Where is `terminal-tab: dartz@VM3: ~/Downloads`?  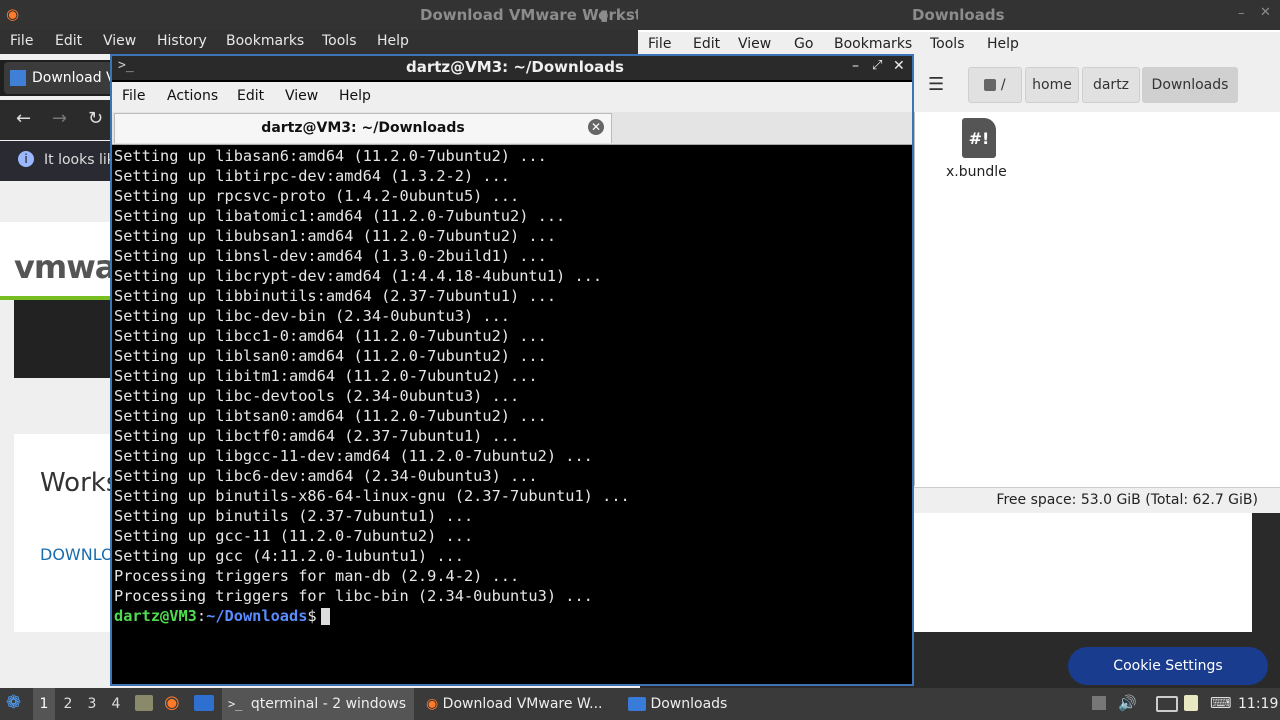 terminal-tab: dartz@VM3: ~/Downloads is located at coordinates (363, 128).